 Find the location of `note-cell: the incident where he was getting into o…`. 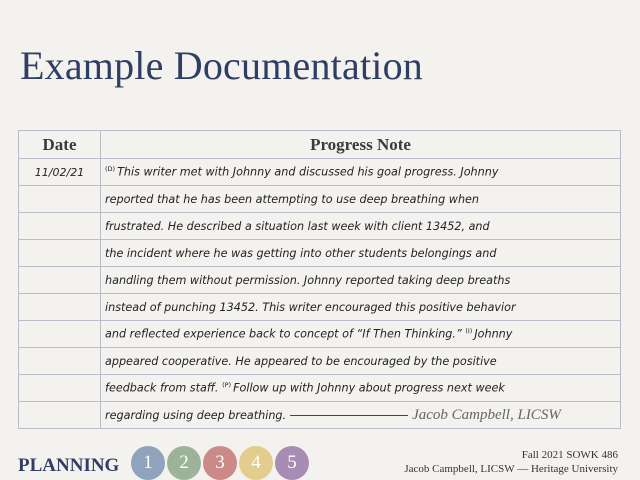

note-cell: the incident where he was getting into o… is located at coordinates (360, 253).